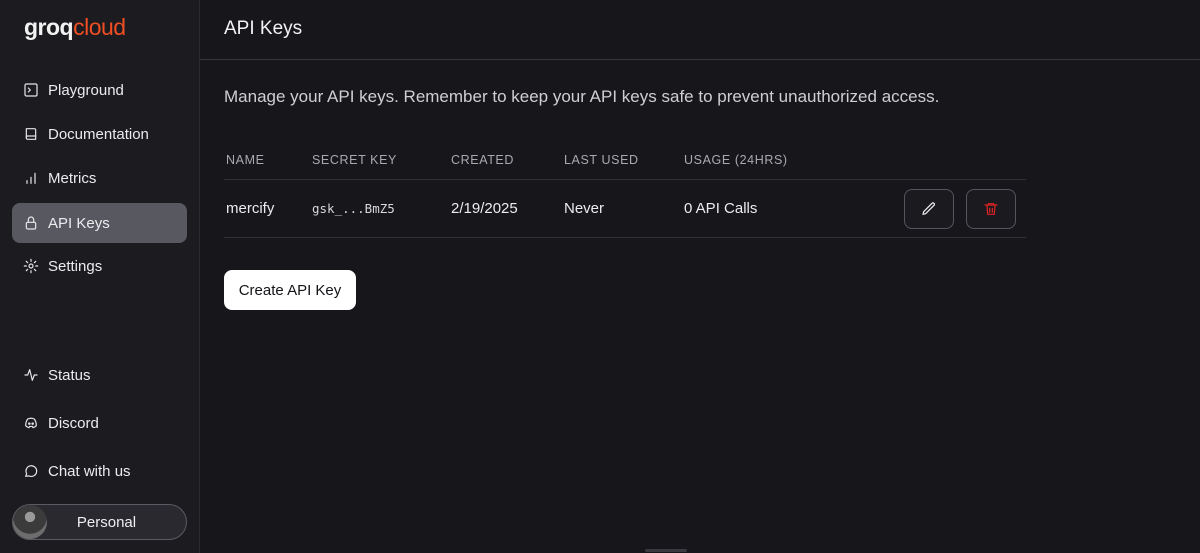 This screenshot has width=1200, height=553. What do you see at coordinates (31, 471) in the screenshot?
I see `chat-icon` at bounding box center [31, 471].